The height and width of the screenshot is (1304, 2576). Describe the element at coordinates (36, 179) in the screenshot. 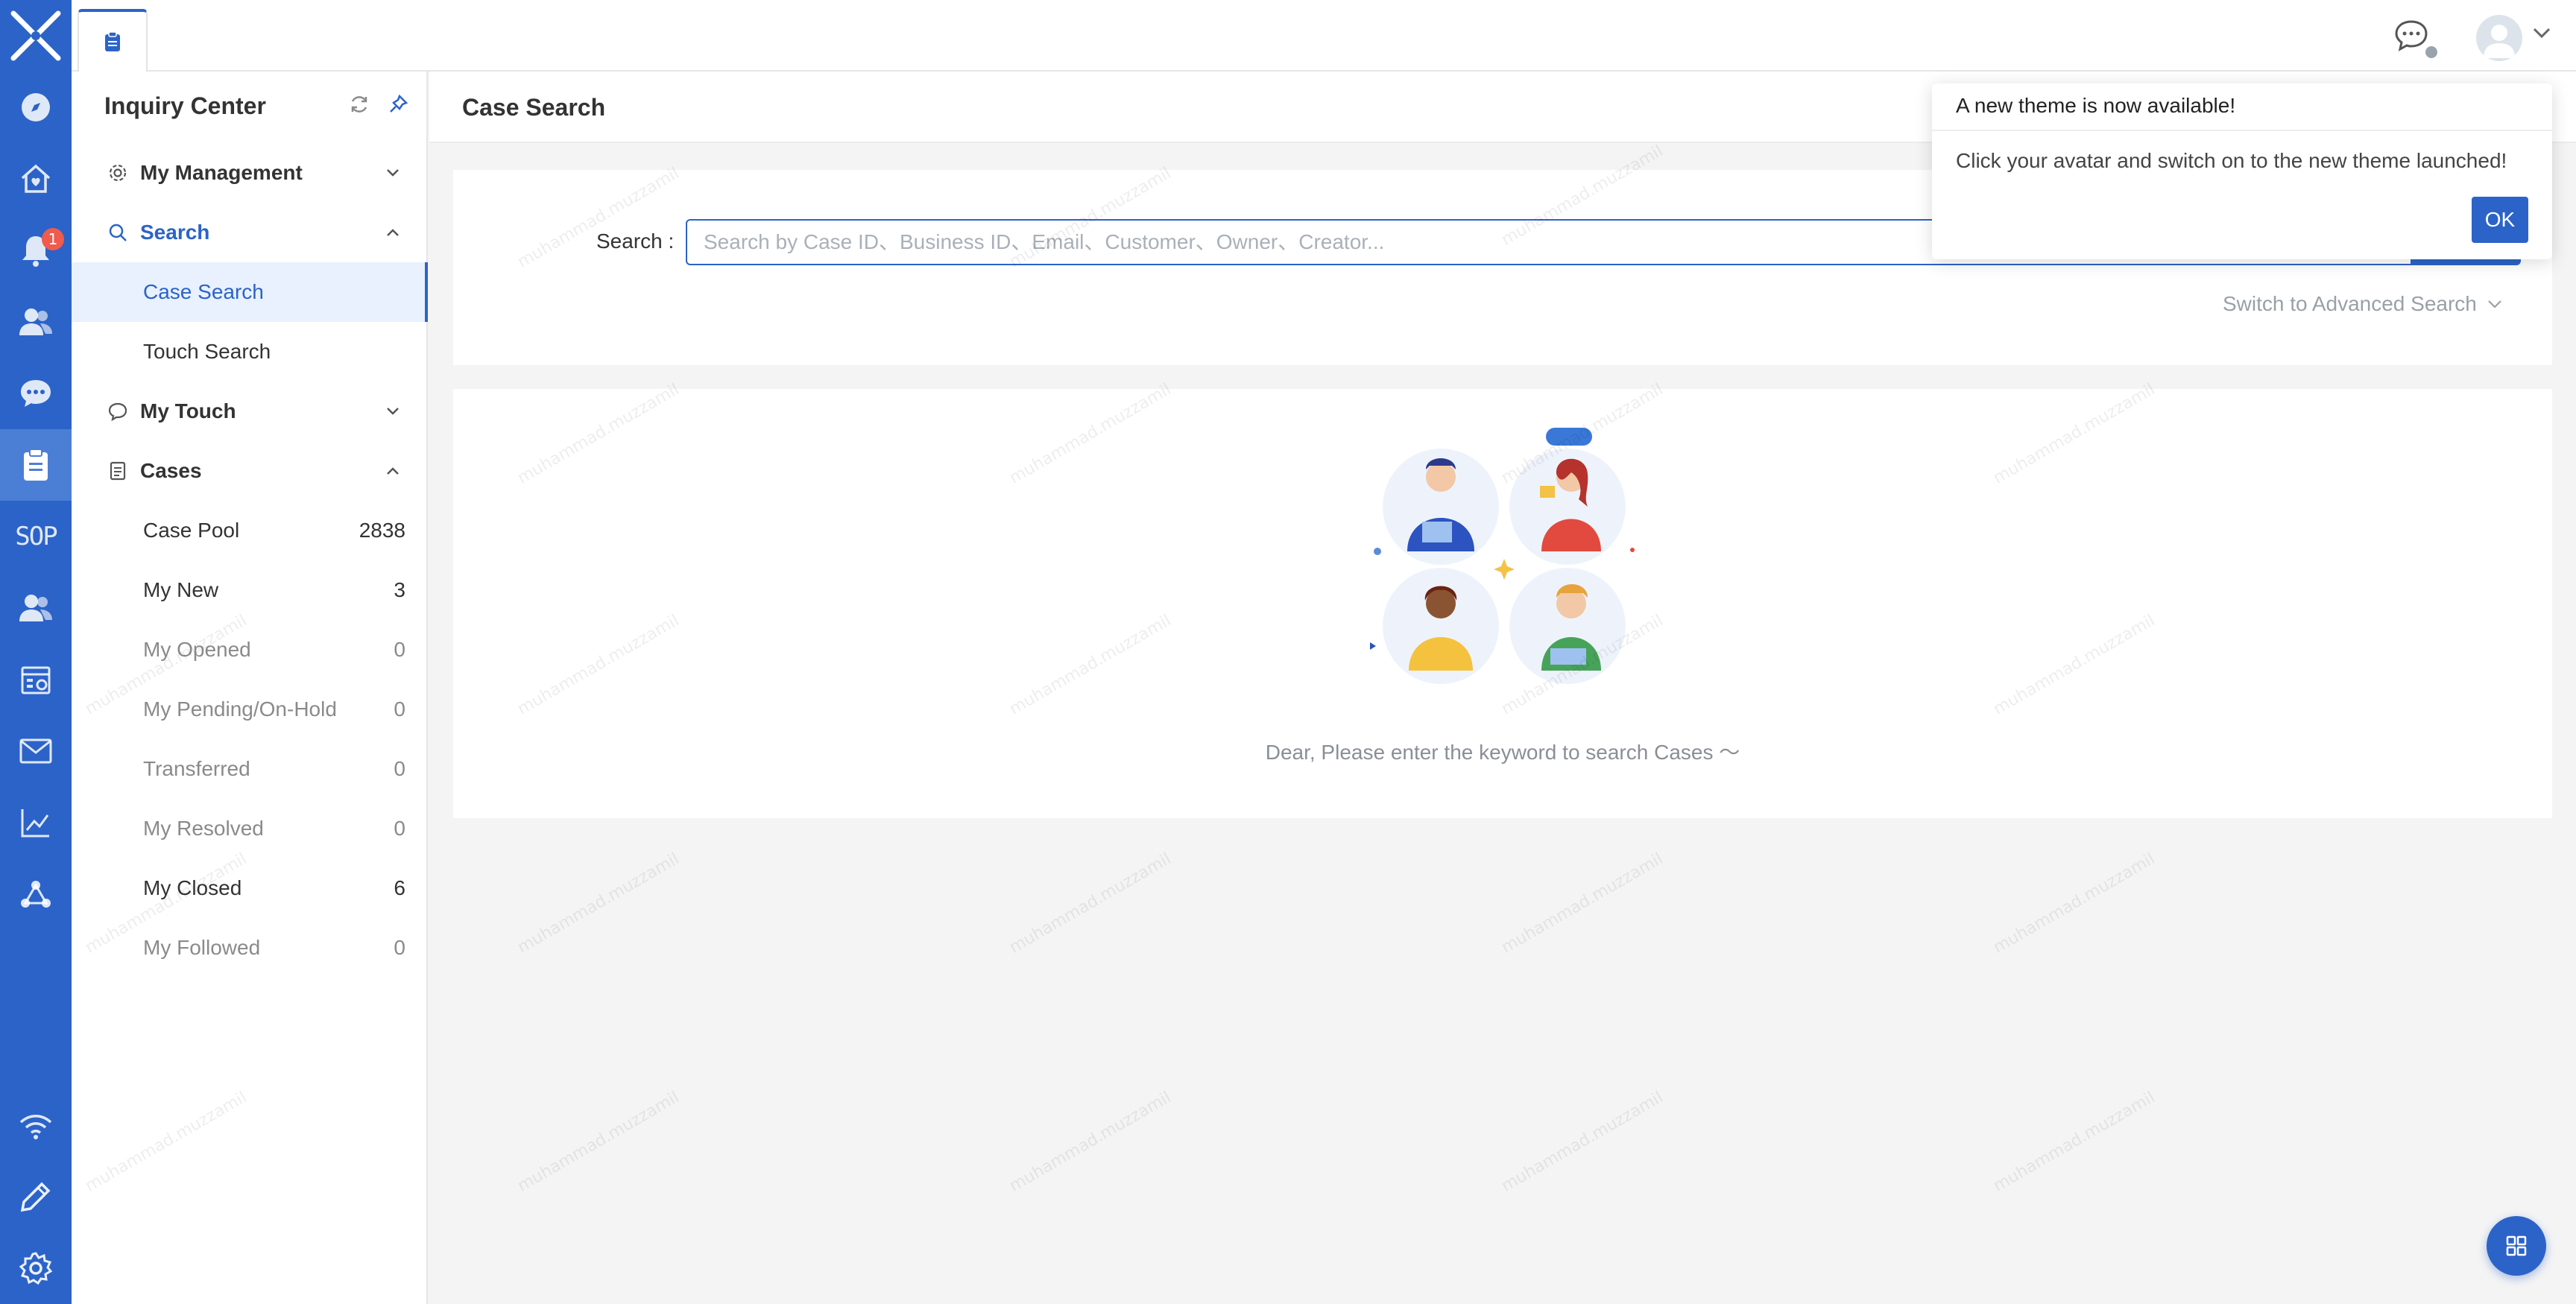

I see `nav-home-icon` at that location.